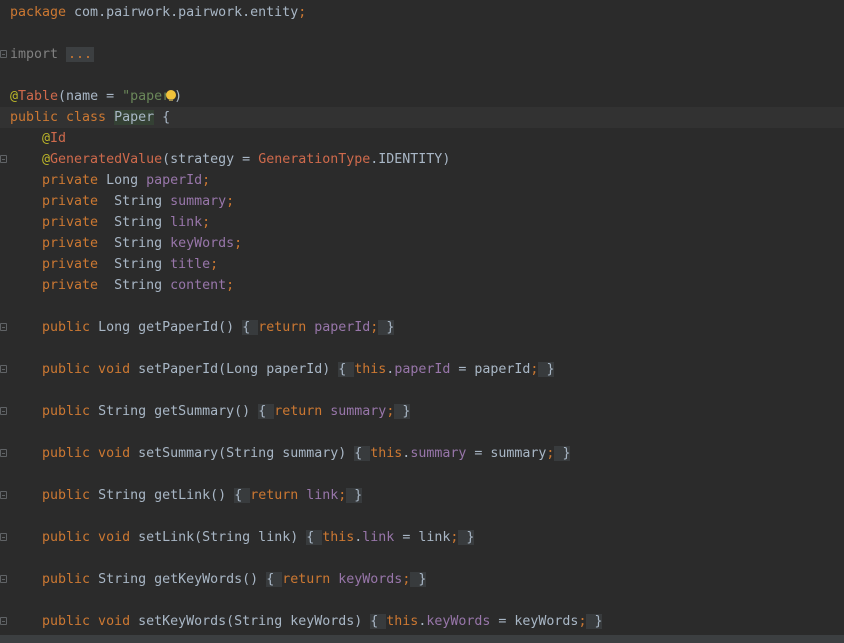  Describe the element at coordinates (422, 222) in the screenshot. I see `code-line: private String link;` at that location.